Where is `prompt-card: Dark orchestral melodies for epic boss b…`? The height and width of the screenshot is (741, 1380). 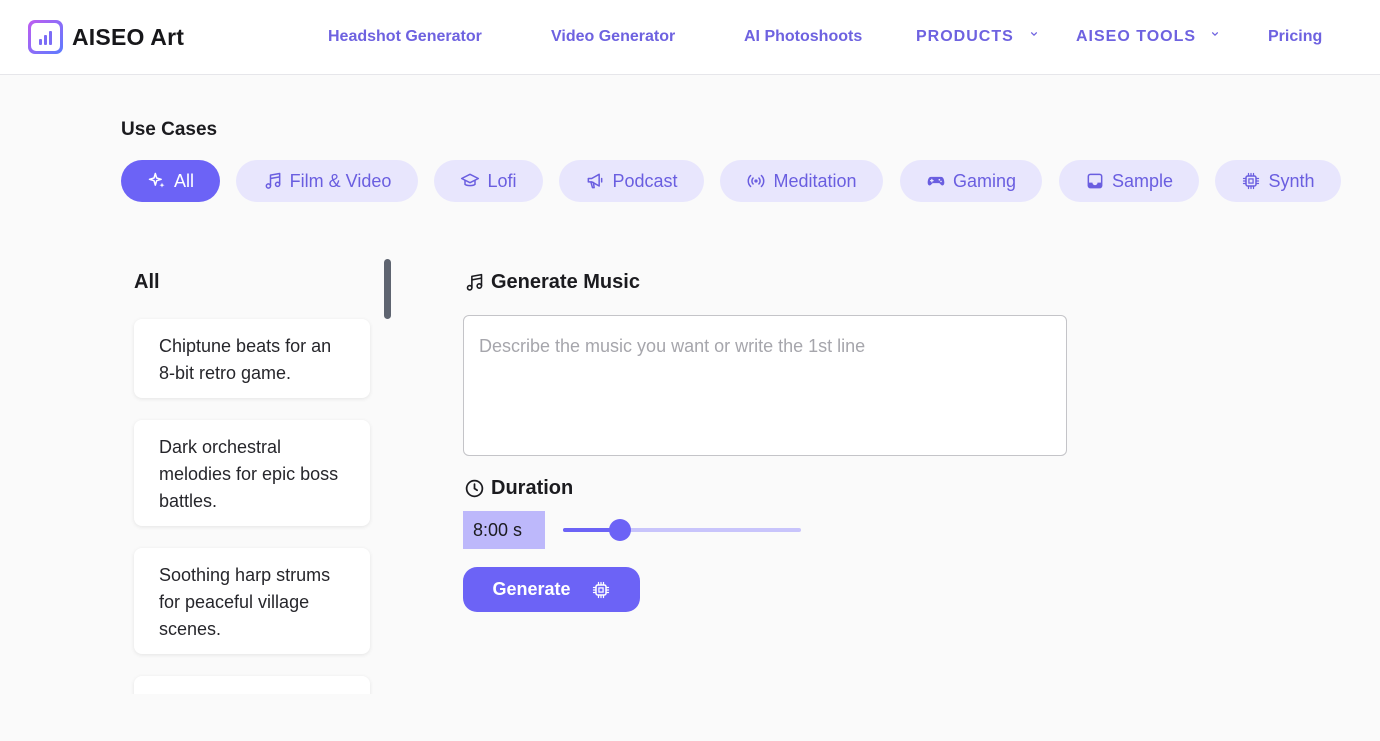
prompt-card: Dark orchestral melodies for epic boss b… is located at coordinates (252, 473).